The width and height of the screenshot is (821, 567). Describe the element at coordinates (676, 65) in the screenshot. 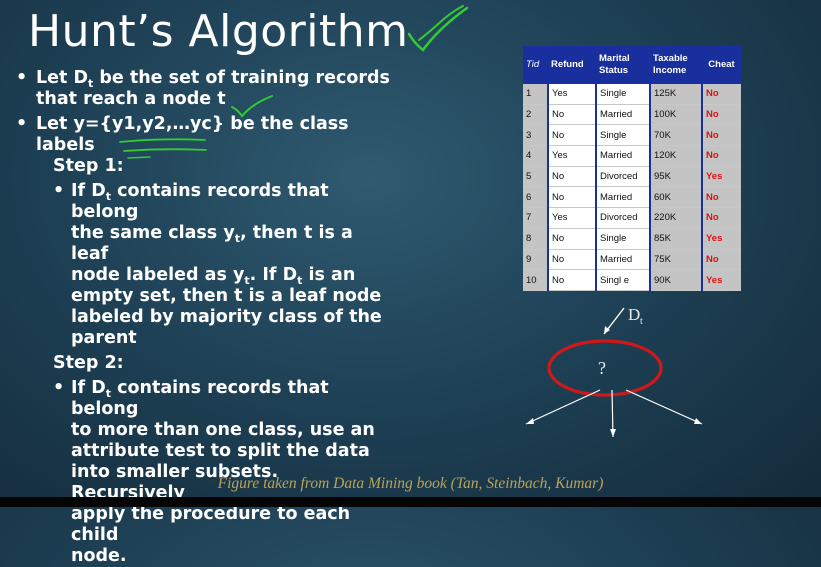

I see `header-taxable-income: Taxable Income` at that location.